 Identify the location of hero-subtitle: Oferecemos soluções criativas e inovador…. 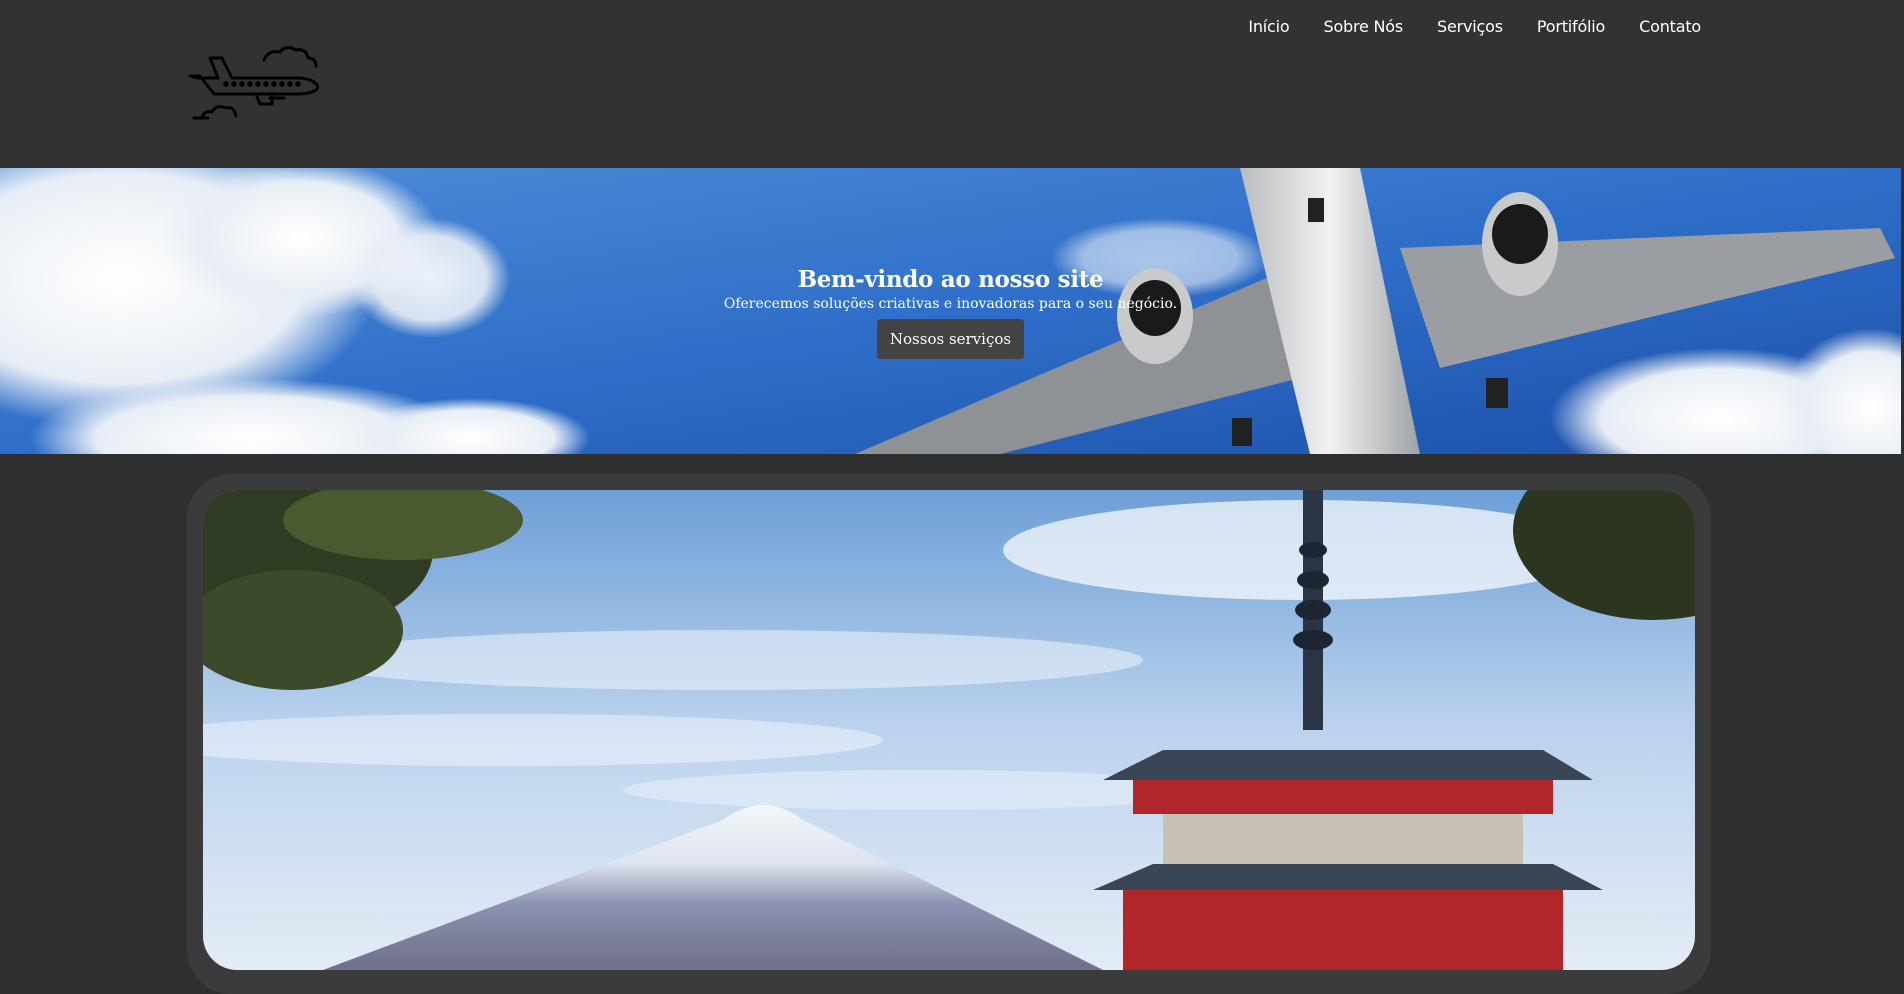
(950, 304).